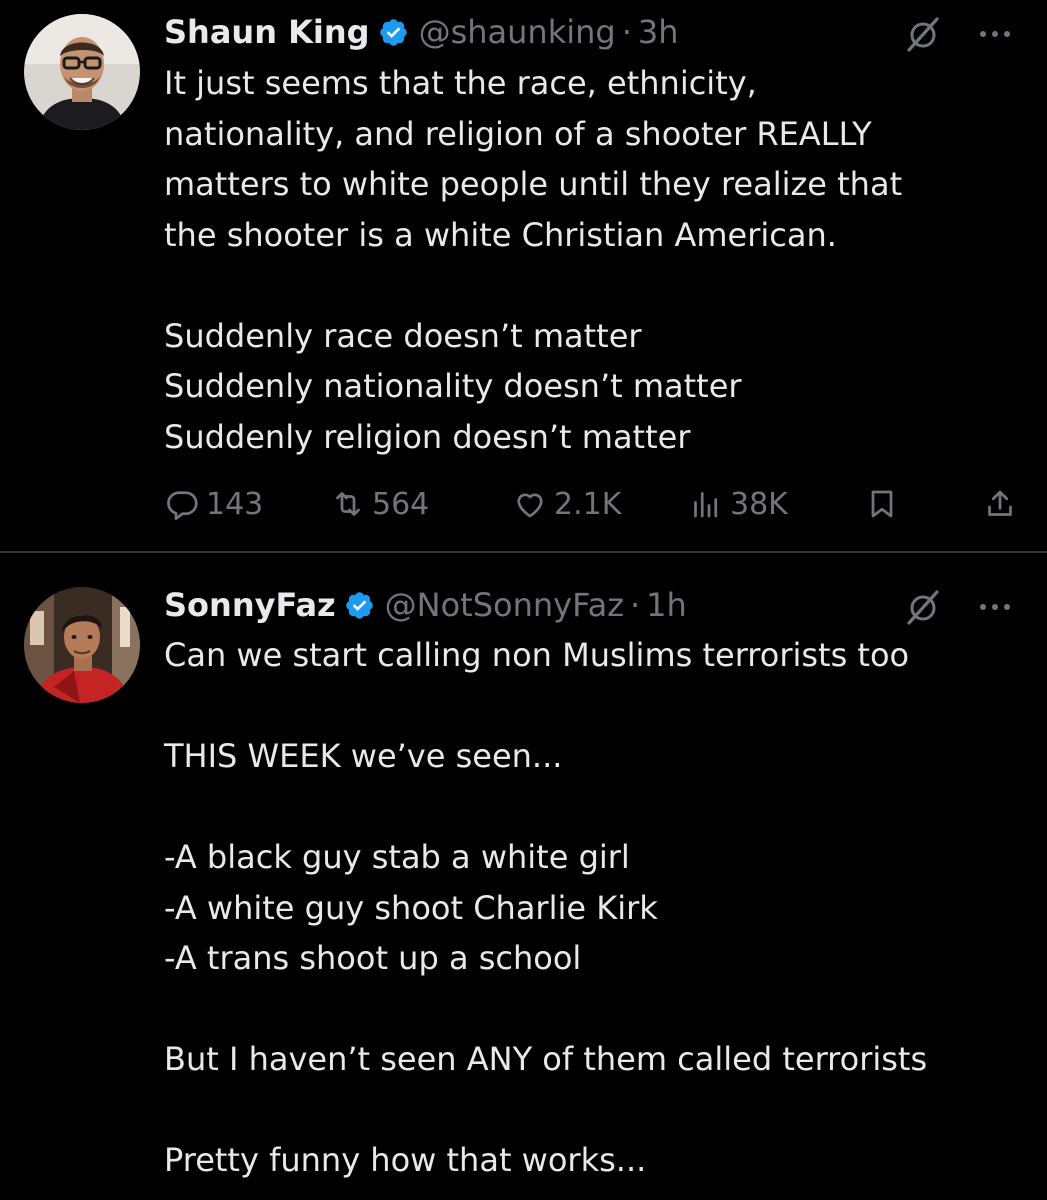 Image resolution: width=1047 pixels, height=1200 pixels. What do you see at coordinates (250, 605) in the screenshot?
I see `author-name: SonnyFaz` at bounding box center [250, 605].